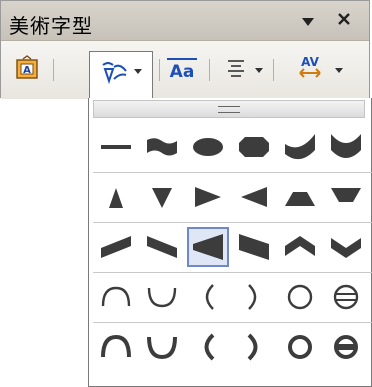 This screenshot has height=387, width=372. I want to click on triangle-up-shape, so click(116, 197).